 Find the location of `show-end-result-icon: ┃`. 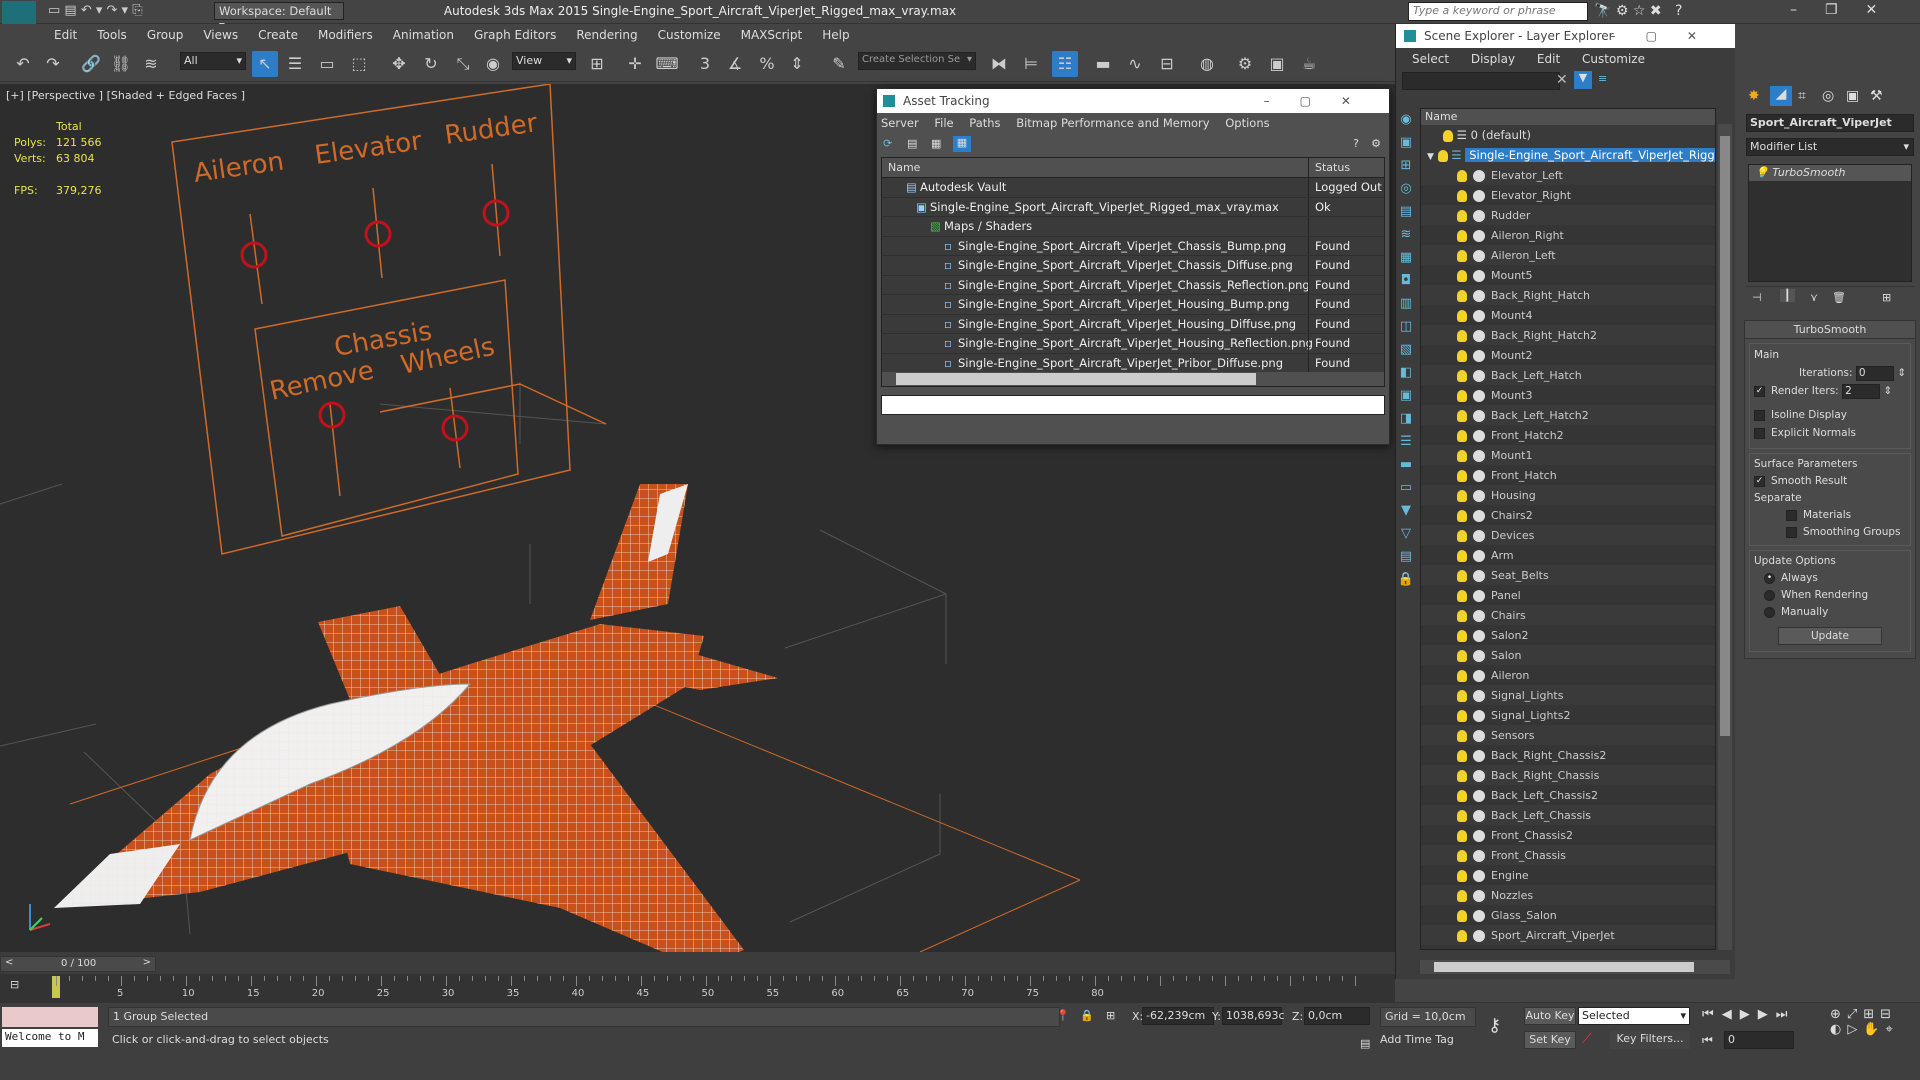

show-end-result-icon: ┃ is located at coordinates (1787, 295).